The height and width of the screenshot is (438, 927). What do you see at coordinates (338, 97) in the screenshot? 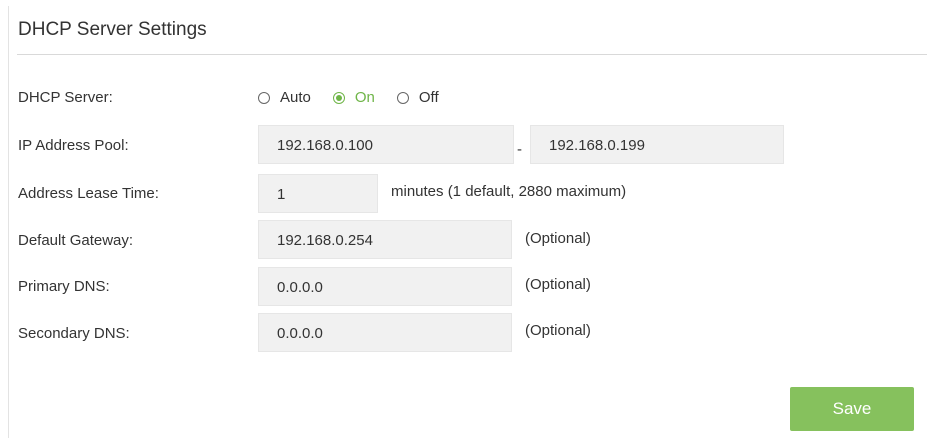
I see `radio-on-circle` at bounding box center [338, 97].